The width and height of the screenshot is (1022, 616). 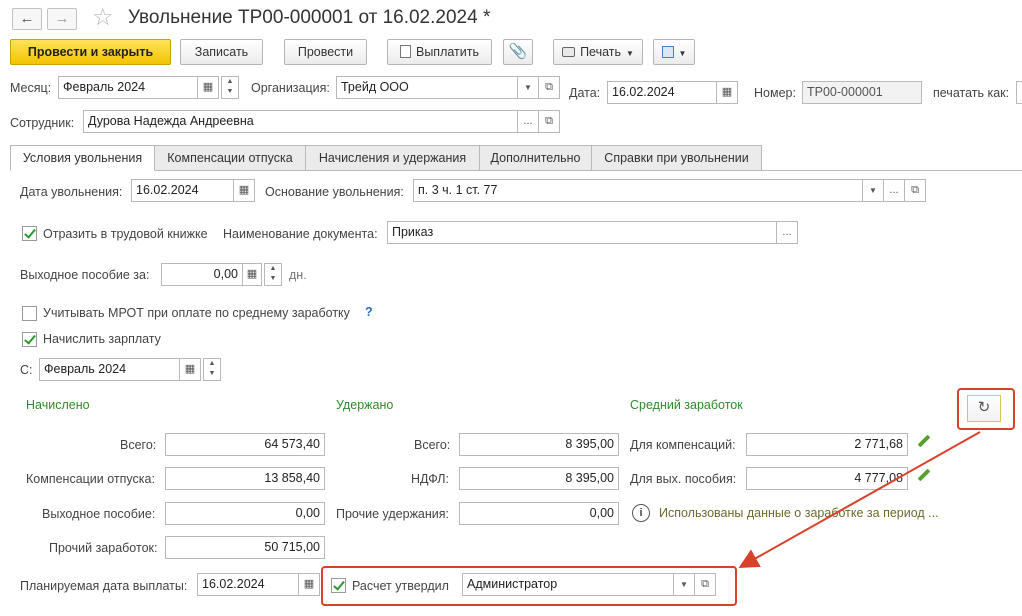 I want to click on arrow-line, so click(x=859, y=499).